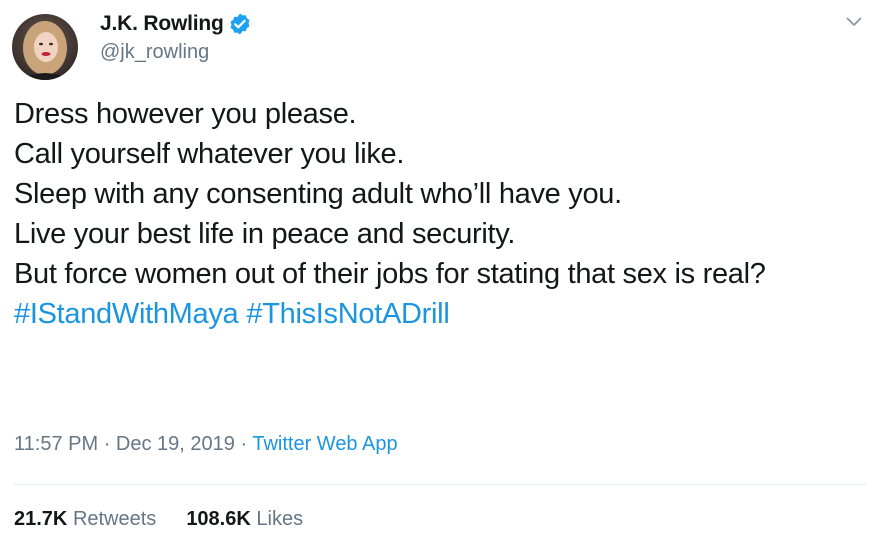 This screenshot has width=873, height=553. I want to click on tweet-source-link: Twitter Web App, so click(324, 444).